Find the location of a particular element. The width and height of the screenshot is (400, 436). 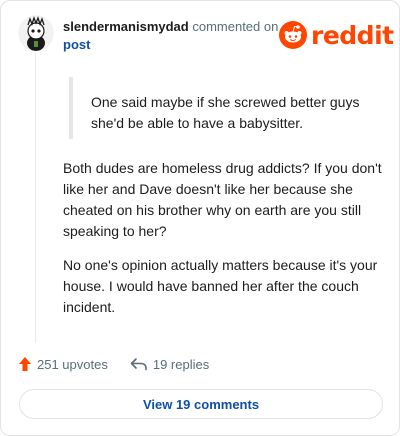

reddit-logo: reddit is located at coordinates (336, 35).